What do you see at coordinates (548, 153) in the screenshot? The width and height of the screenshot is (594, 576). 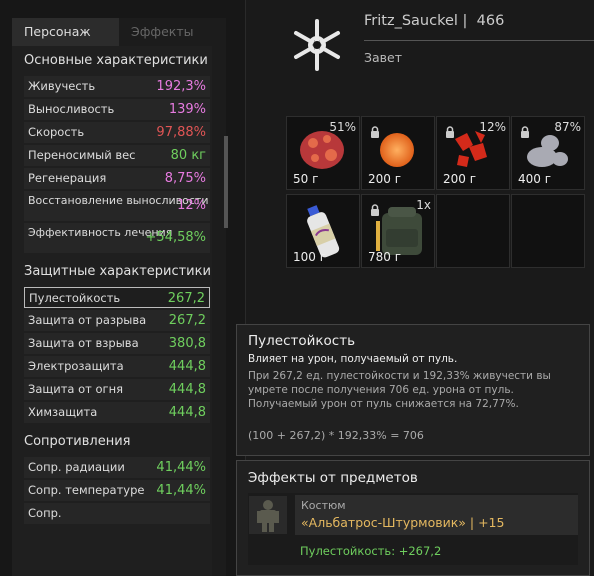 I see `inventory-slot: 87% 400 г` at bounding box center [548, 153].